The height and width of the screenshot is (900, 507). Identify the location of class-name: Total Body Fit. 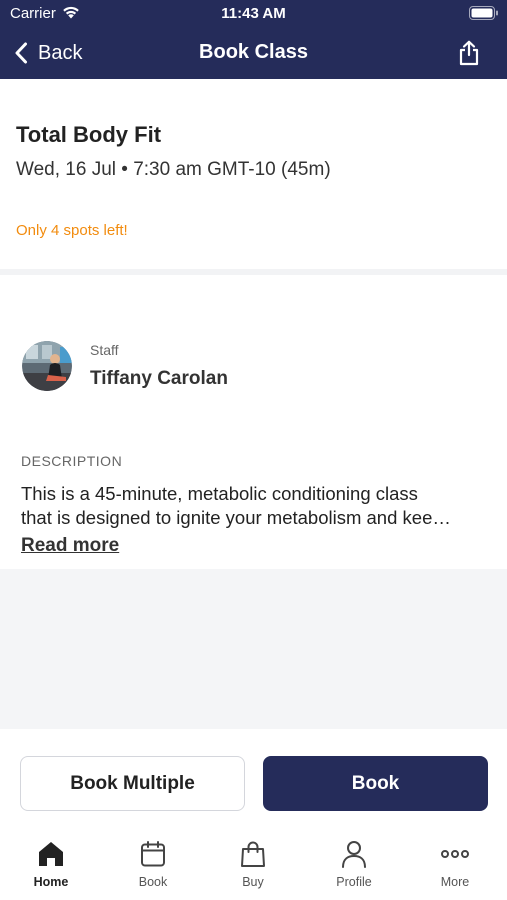
(89, 134).